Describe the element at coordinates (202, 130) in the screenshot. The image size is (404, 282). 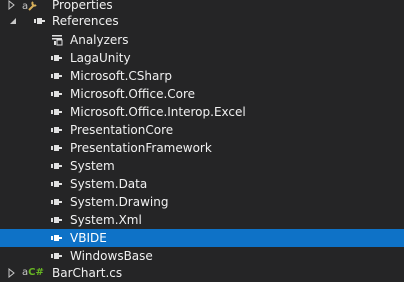
I see `reference-item-presentationcore: PresentationCore` at that location.